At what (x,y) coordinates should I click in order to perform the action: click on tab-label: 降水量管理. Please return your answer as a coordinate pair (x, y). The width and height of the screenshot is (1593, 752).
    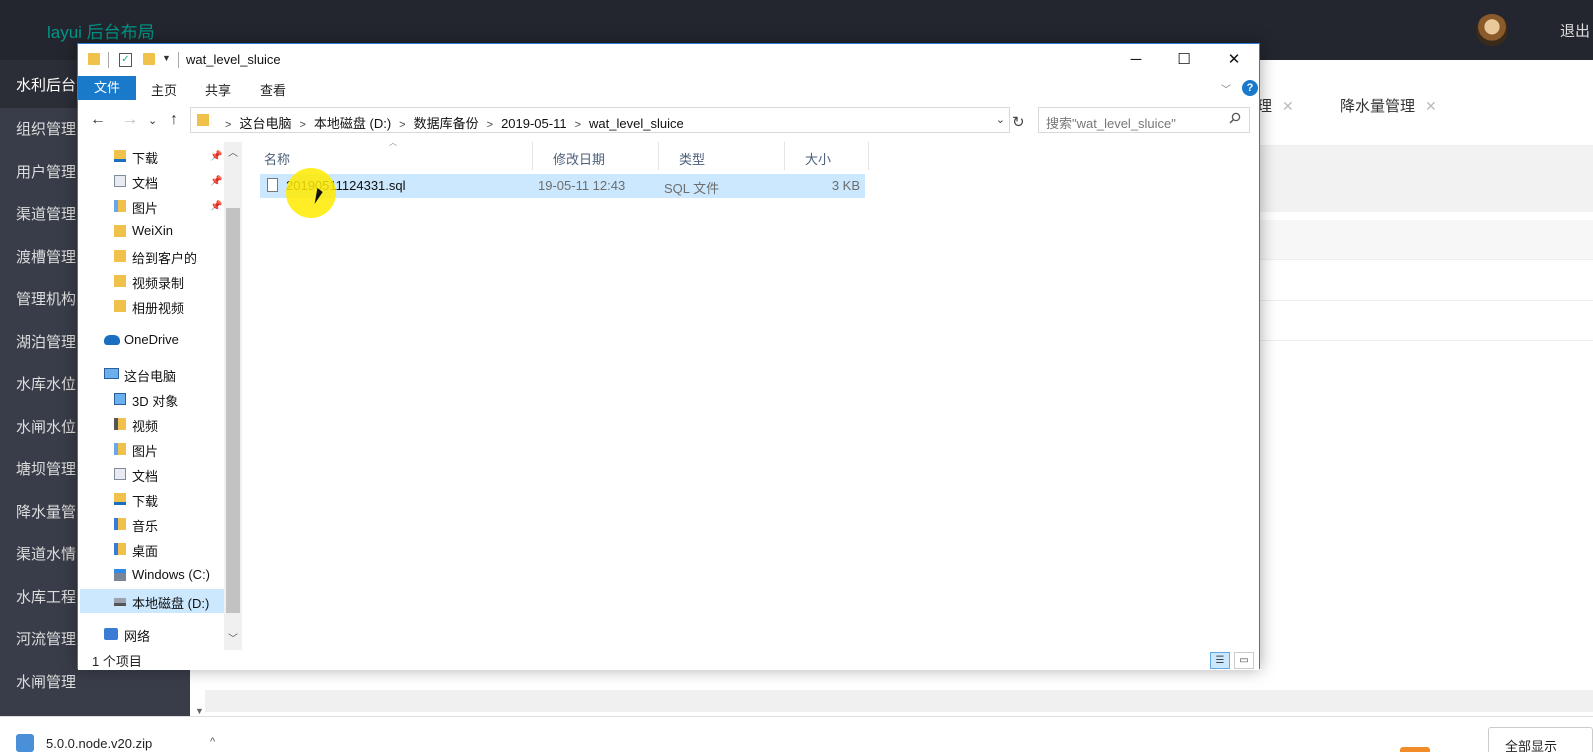
    Looking at the image, I should click on (1378, 106).